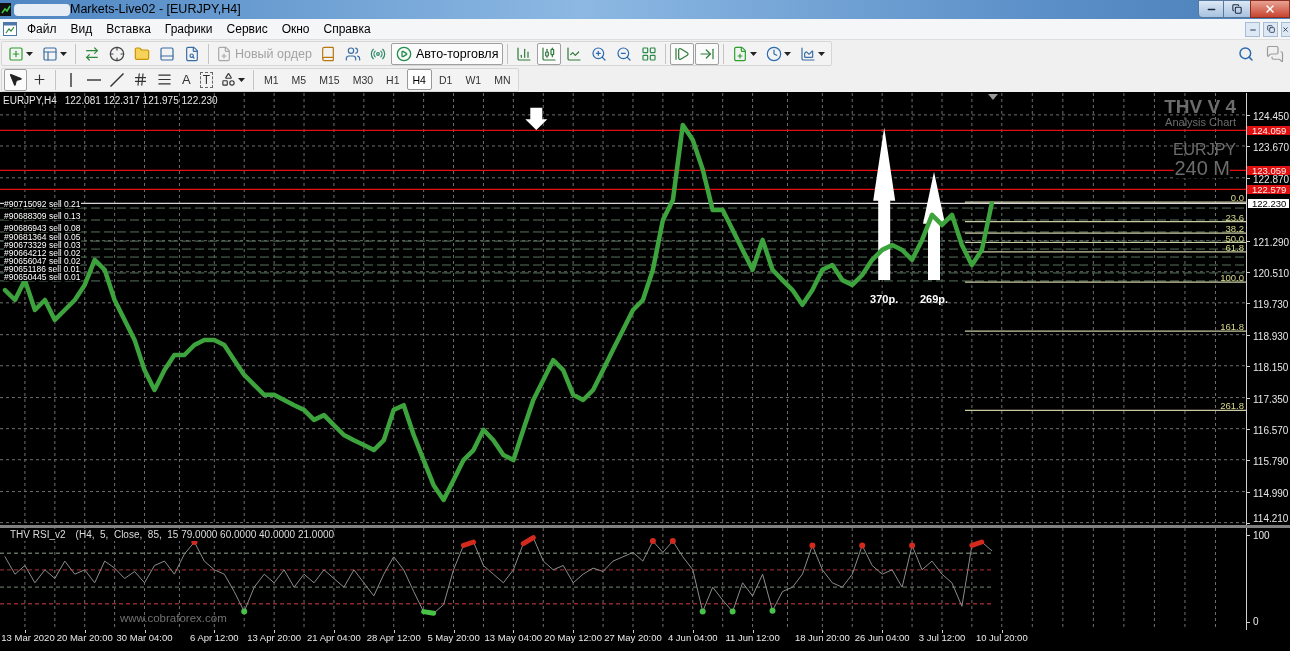  What do you see at coordinates (186, 79) in the screenshot?
I see `text-tool-button: A` at bounding box center [186, 79].